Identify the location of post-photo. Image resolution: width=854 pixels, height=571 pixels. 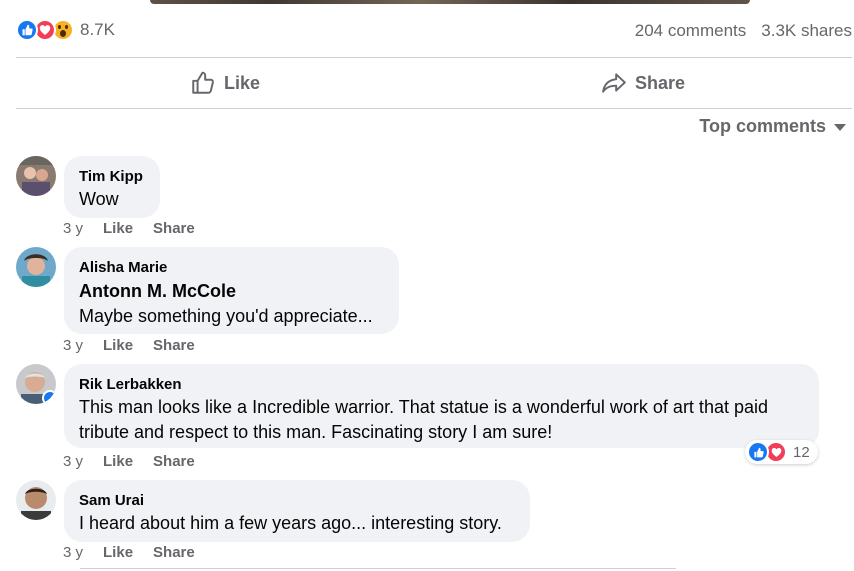
(450, 2).